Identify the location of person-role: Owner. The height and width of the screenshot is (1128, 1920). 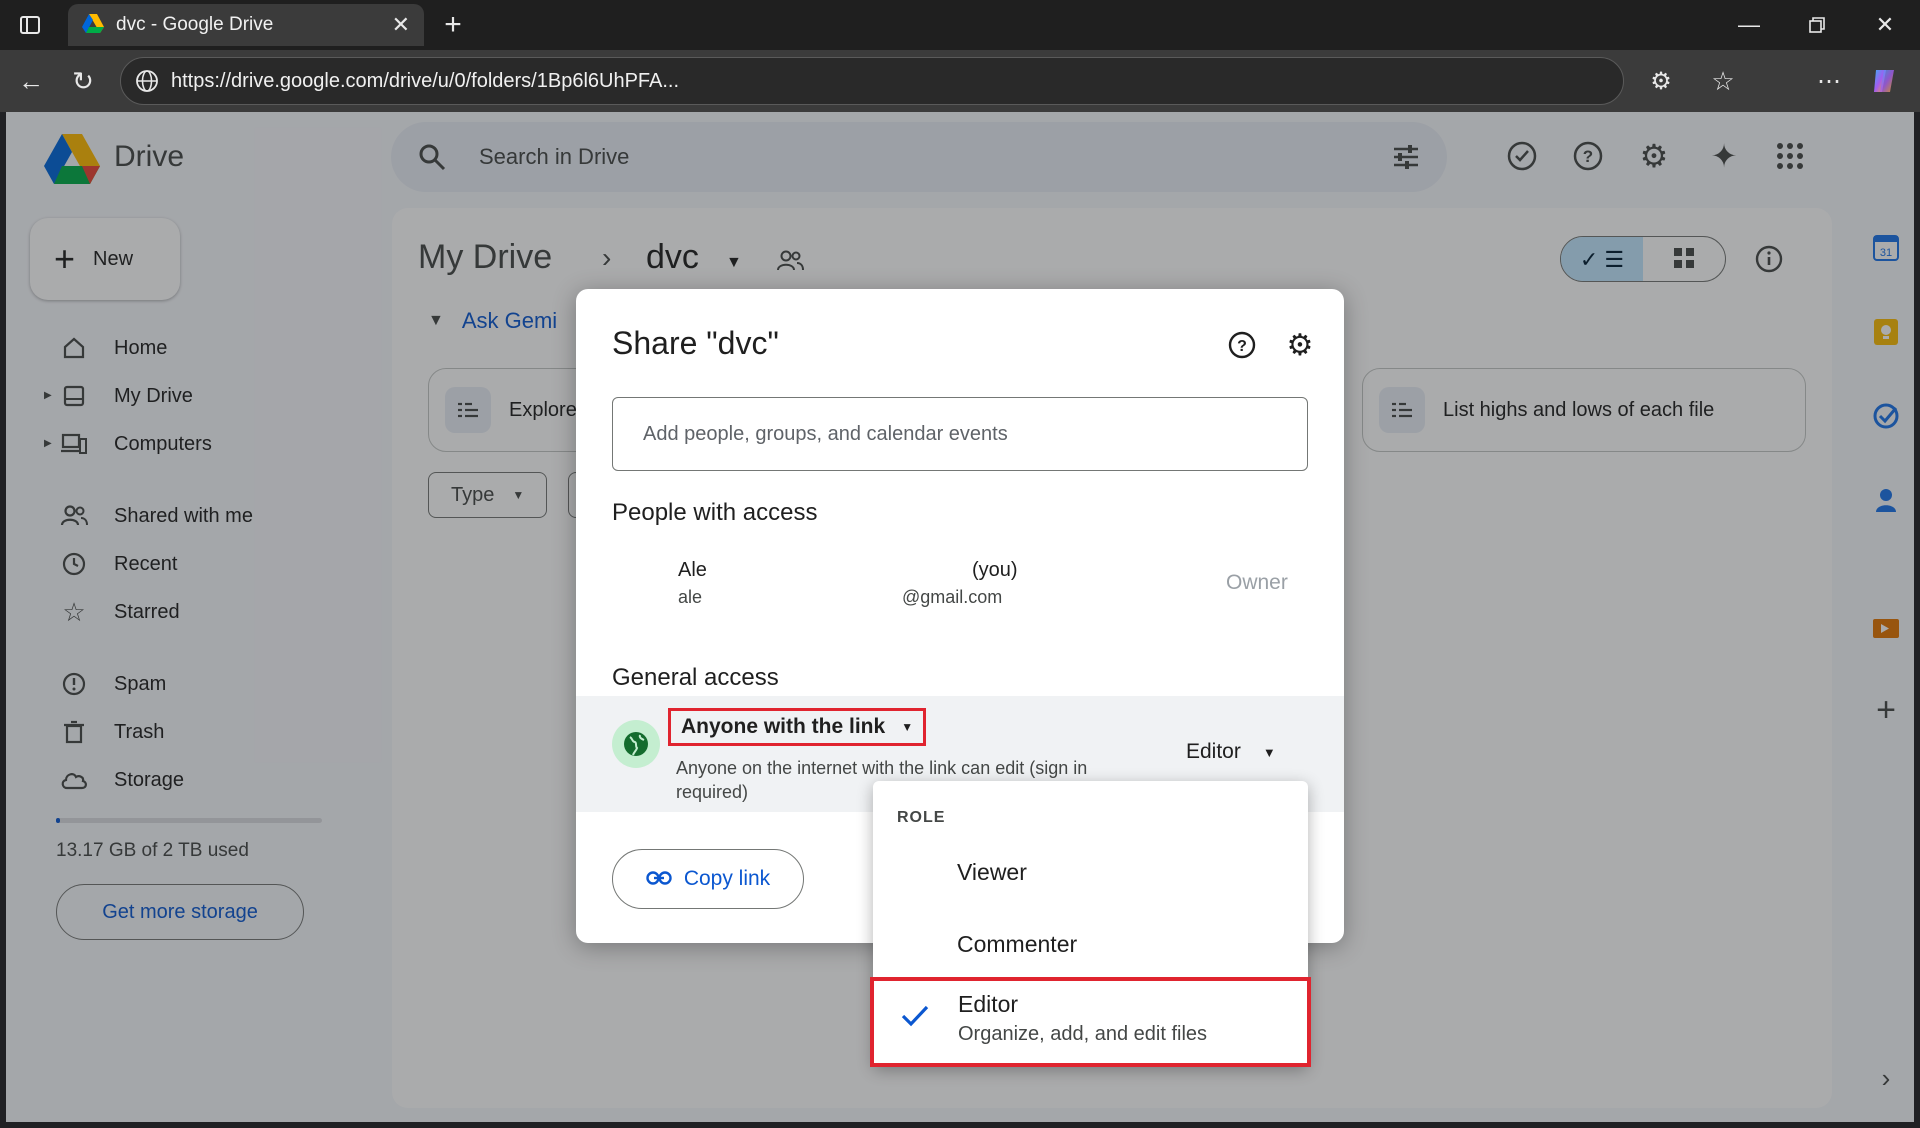
(1257, 582).